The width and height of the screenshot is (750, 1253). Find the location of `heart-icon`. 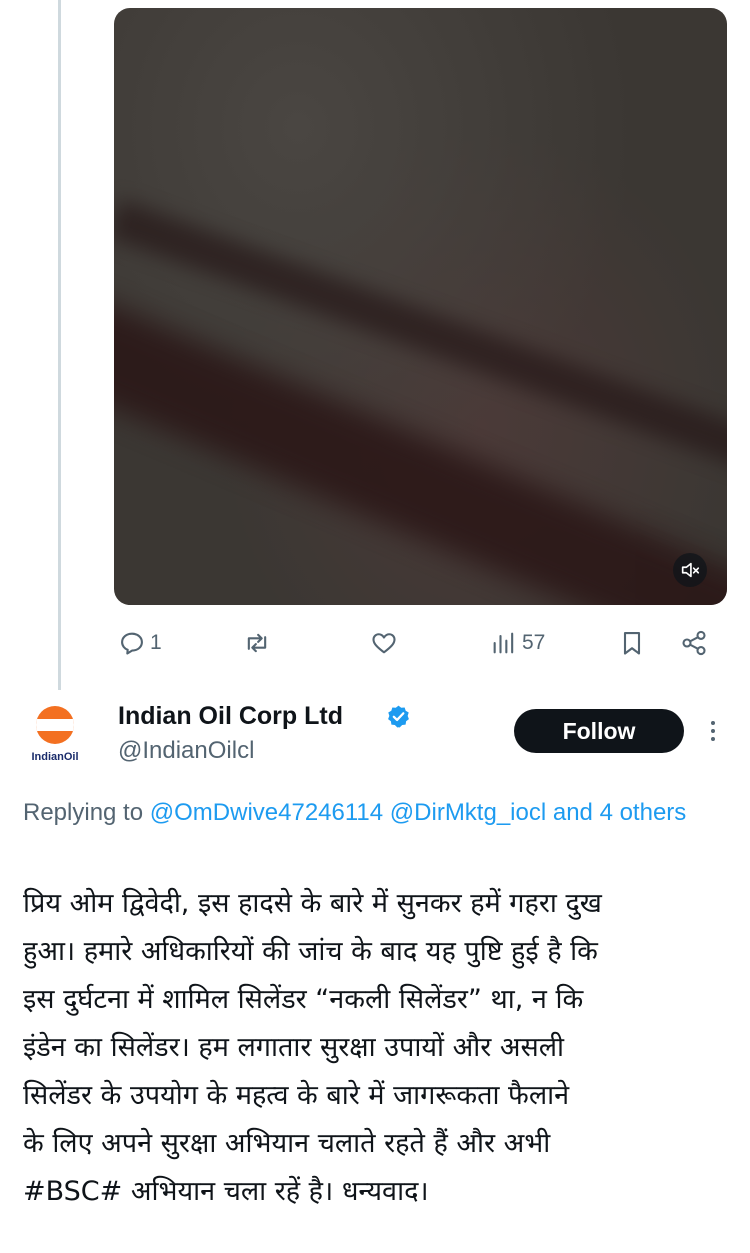

heart-icon is located at coordinates (384, 643).